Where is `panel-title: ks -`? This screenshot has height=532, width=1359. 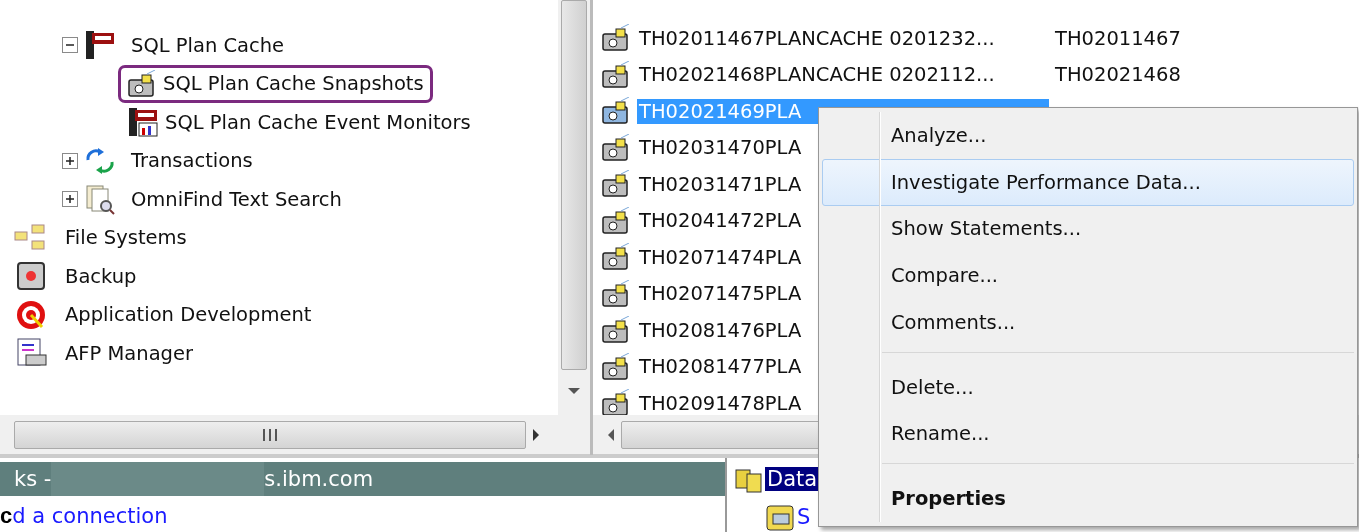
panel-title: ks - is located at coordinates (33, 479).